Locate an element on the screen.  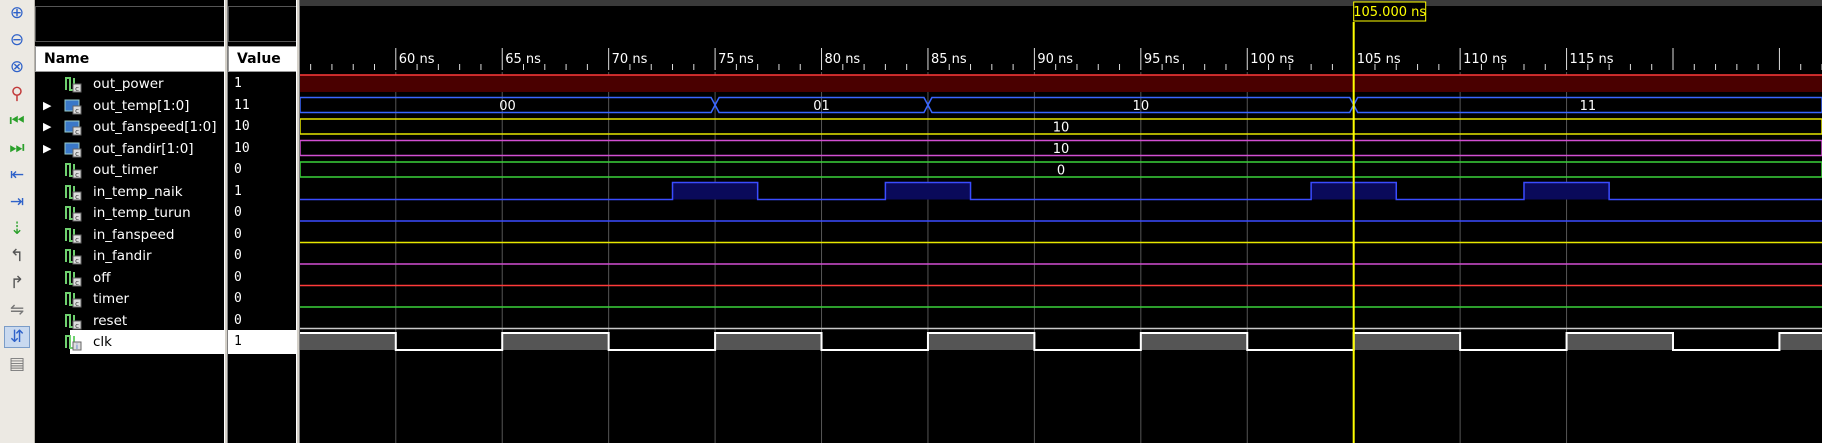
float-ruler-button: ▤ is located at coordinates (17, 364).